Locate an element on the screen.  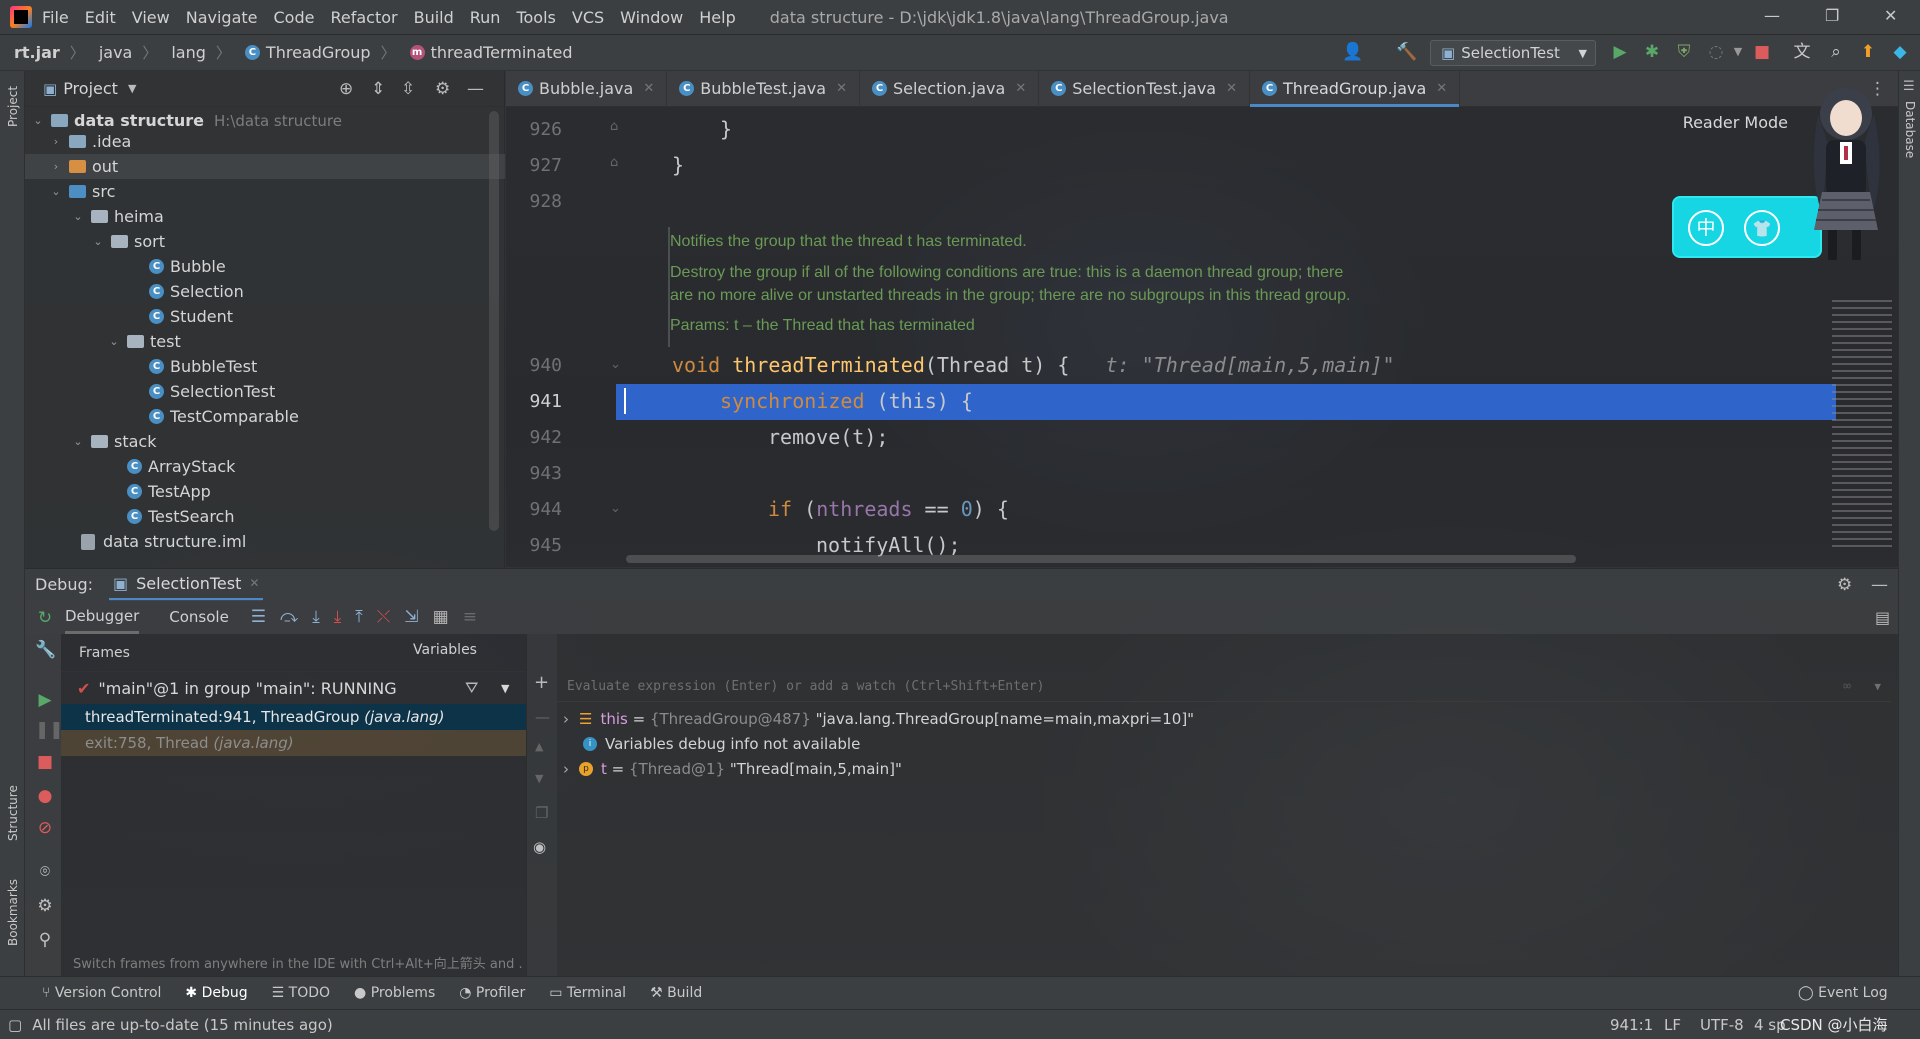
tool-debug: ✱ Debug is located at coordinates (216, 993).